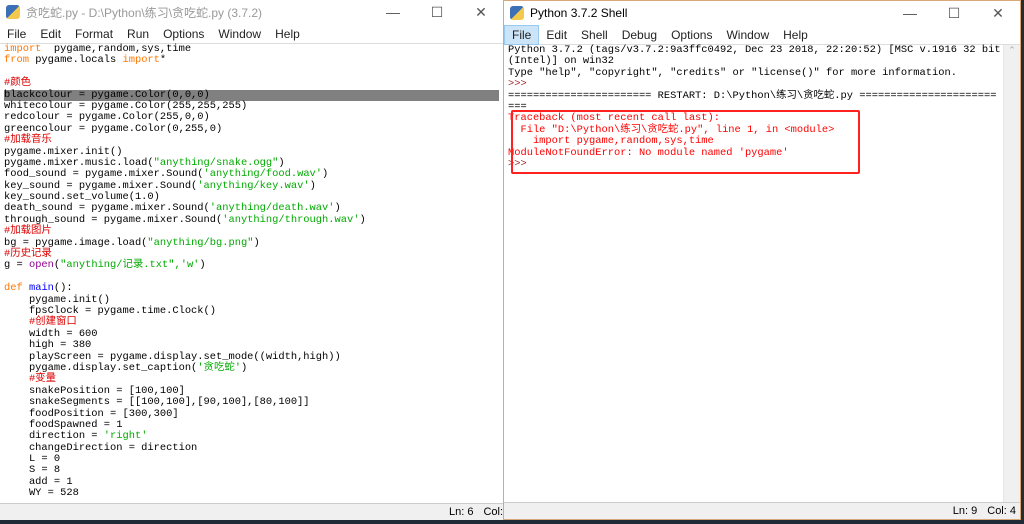 The image size is (1024, 524). What do you see at coordinates (57, 299) in the screenshot?
I see `code-token: pygame.init()` at bounding box center [57, 299].